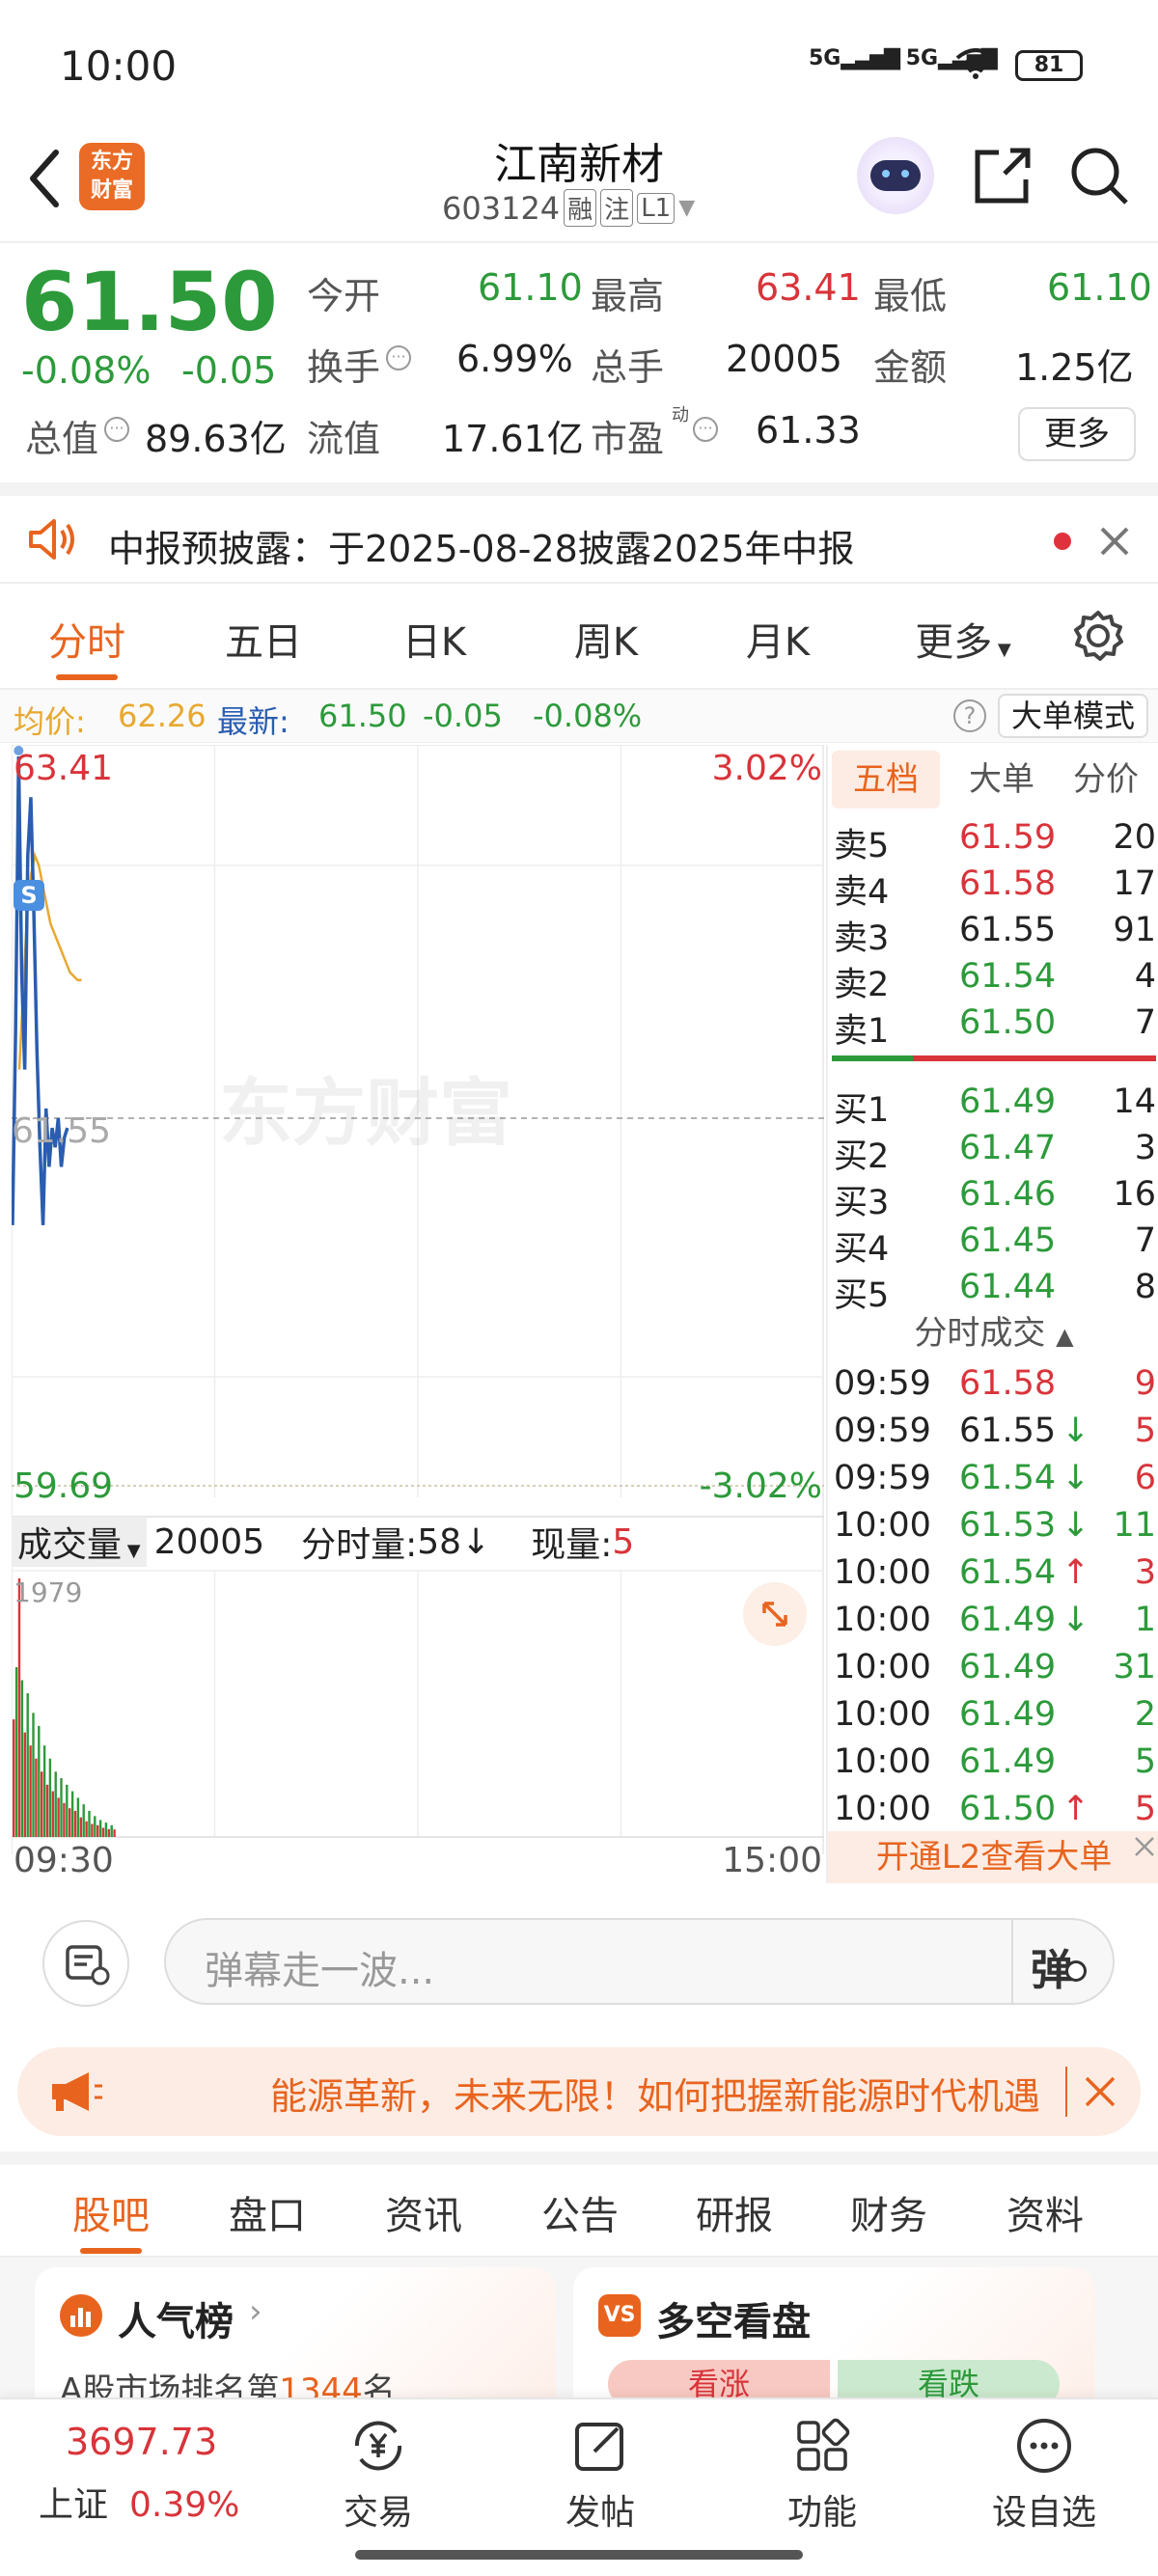 The width and height of the screenshot is (1158, 2576). Describe the element at coordinates (1008, 1809) in the screenshot. I see `trade-price: 61.50` at that location.